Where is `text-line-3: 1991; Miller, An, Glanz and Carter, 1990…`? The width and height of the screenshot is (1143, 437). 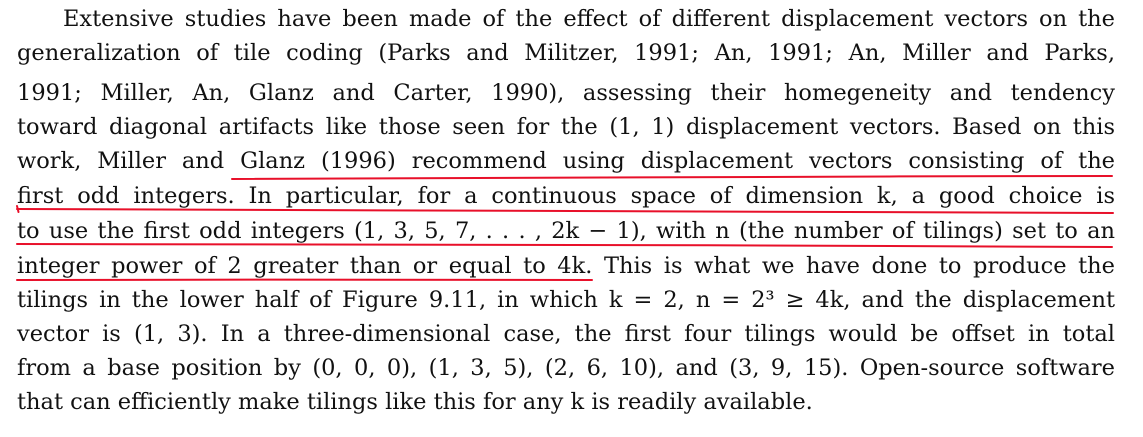
text-line-3: 1991; Miller, An, Glanz and Carter, 1990… is located at coordinates (566, 93).